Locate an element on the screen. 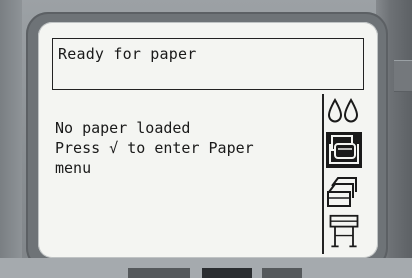 Image resolution: width=412 pixels, height=278 pixels. front-button-center is located at coordinates (227, 273).